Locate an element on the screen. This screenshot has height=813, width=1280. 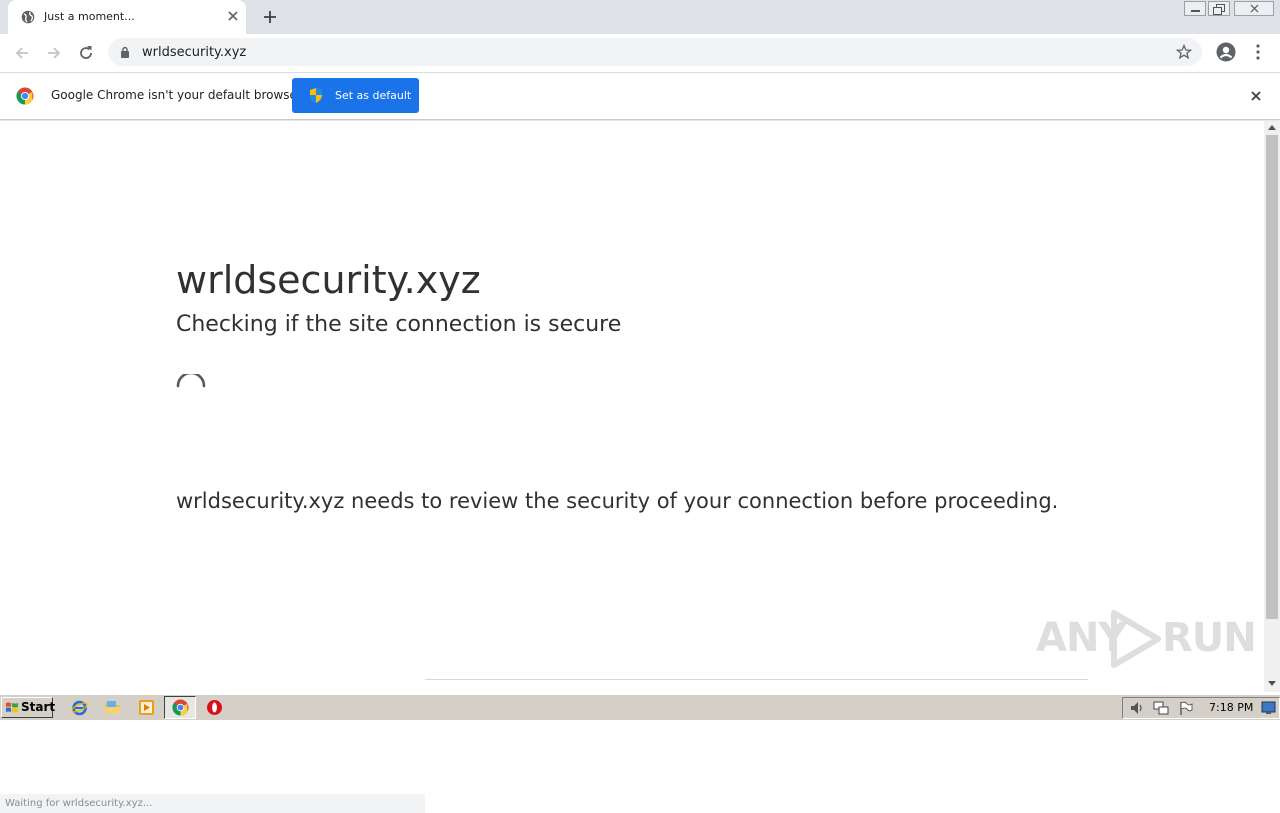
star-icon is located at coordinates (1184, 52).